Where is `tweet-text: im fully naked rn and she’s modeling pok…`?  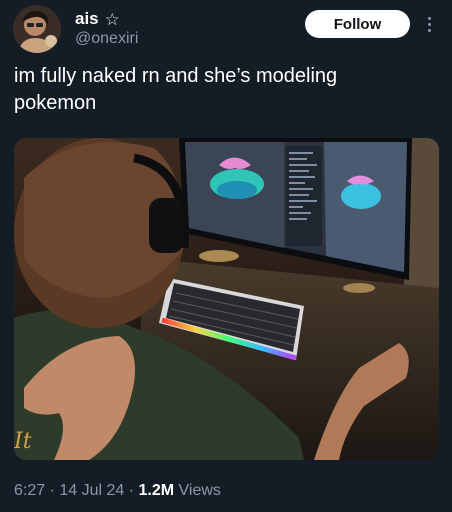
tweet-text: im fully naked rn and she’s modeling pok… is located at coordinates (176, 89).